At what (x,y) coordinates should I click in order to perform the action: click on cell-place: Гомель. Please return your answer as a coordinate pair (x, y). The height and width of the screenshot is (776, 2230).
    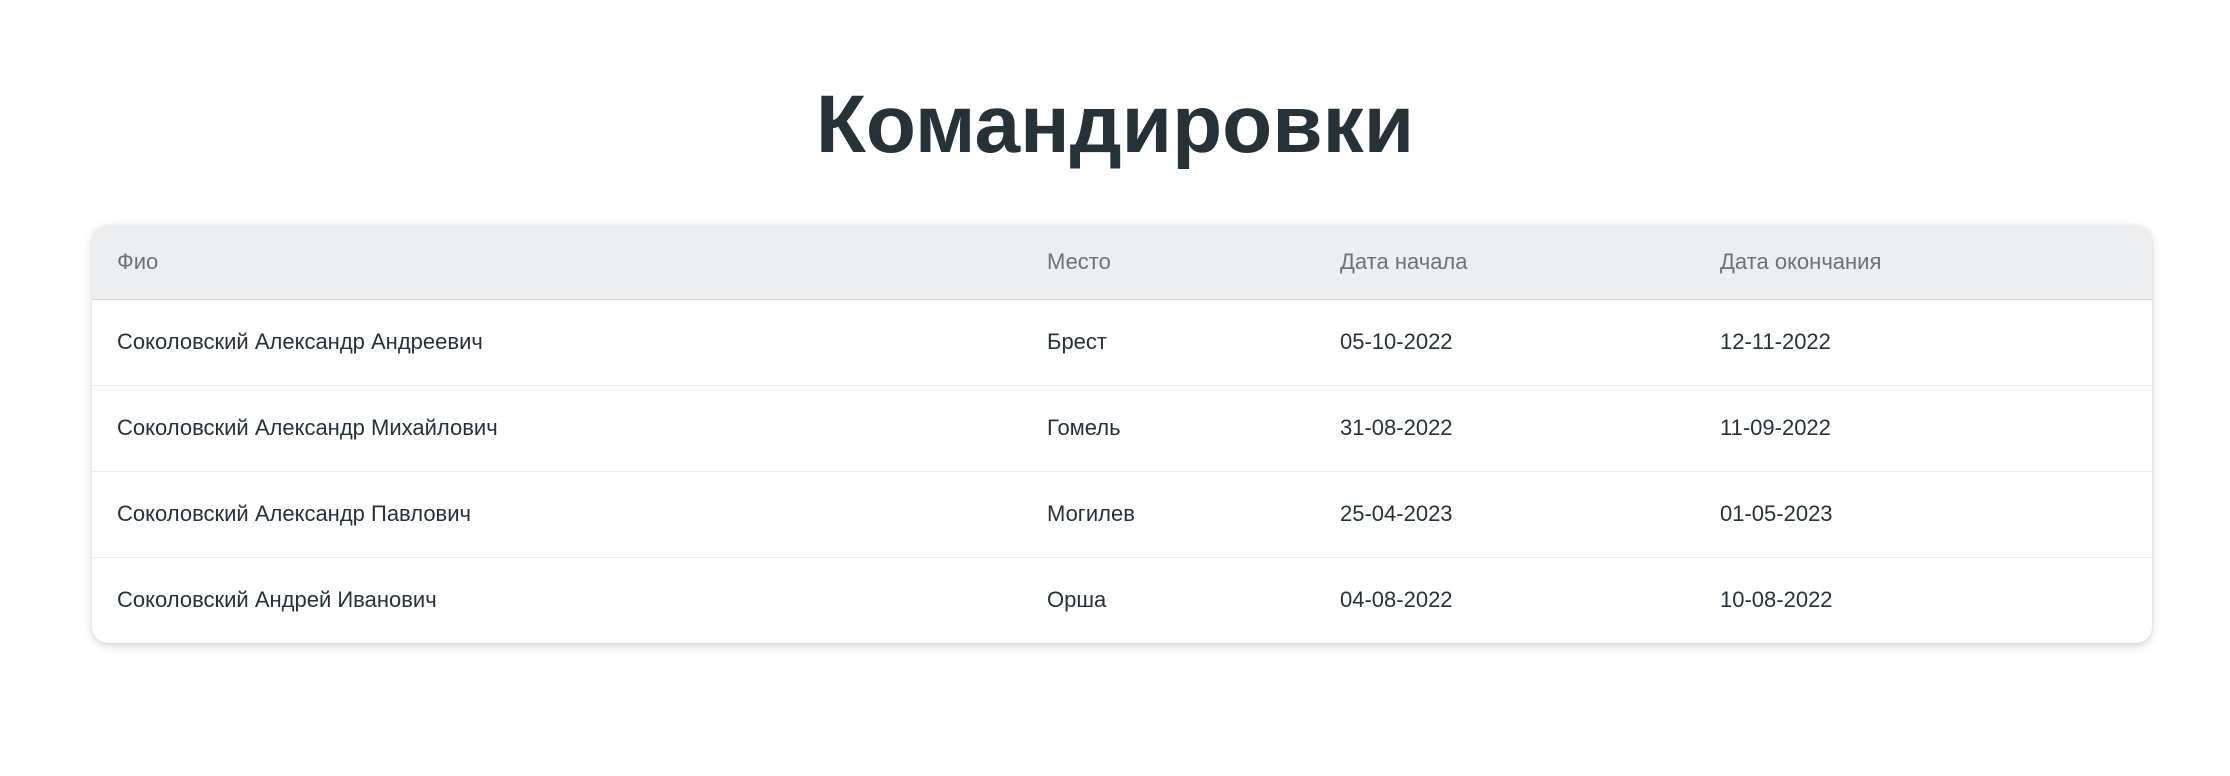
    Looking at the image, I should click on (1084, 427).